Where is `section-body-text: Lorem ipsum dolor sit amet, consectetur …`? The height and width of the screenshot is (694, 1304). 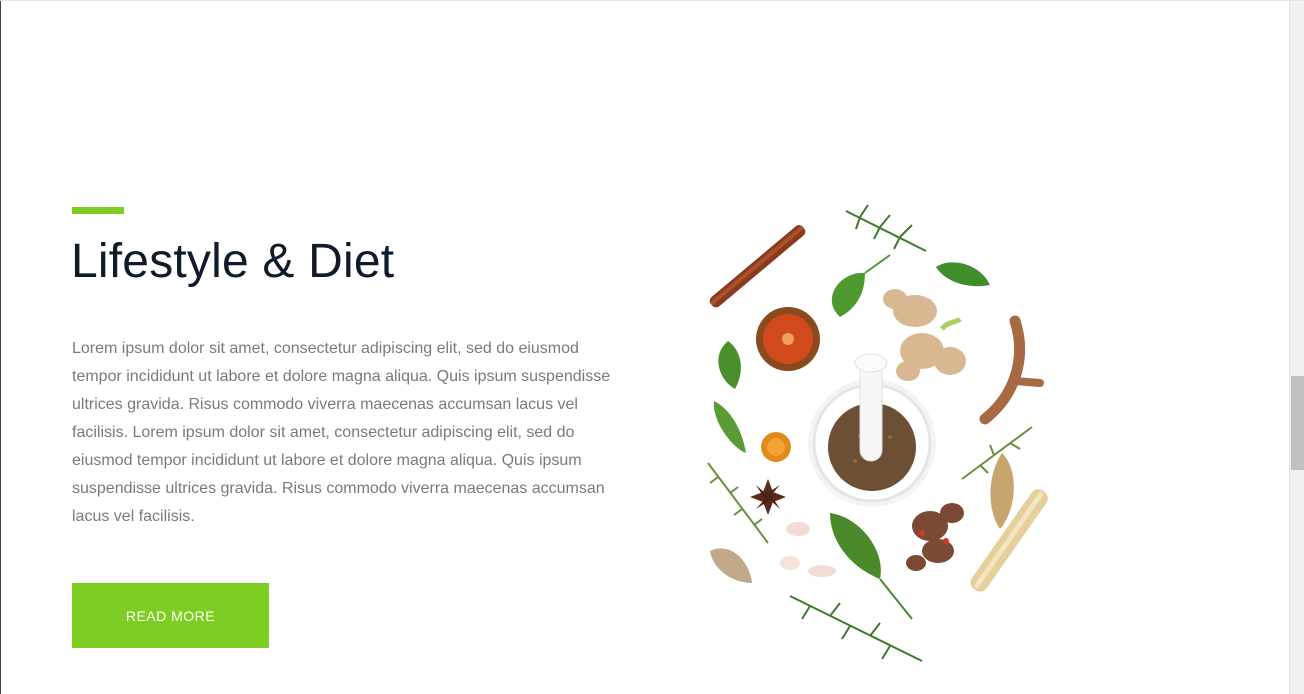 section-body-text: Lorem ipsum dolor sit amet, consectetur … is located at coordinates (341, 432).